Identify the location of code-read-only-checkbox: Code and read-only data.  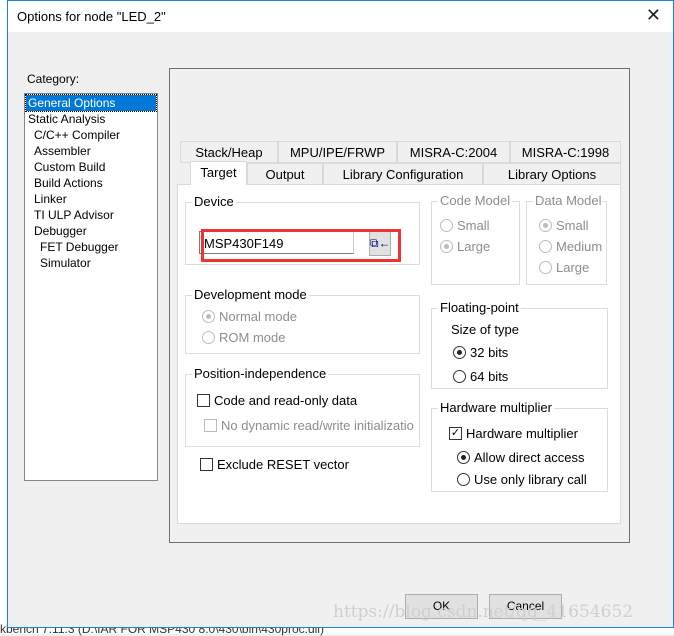
(277, 400).